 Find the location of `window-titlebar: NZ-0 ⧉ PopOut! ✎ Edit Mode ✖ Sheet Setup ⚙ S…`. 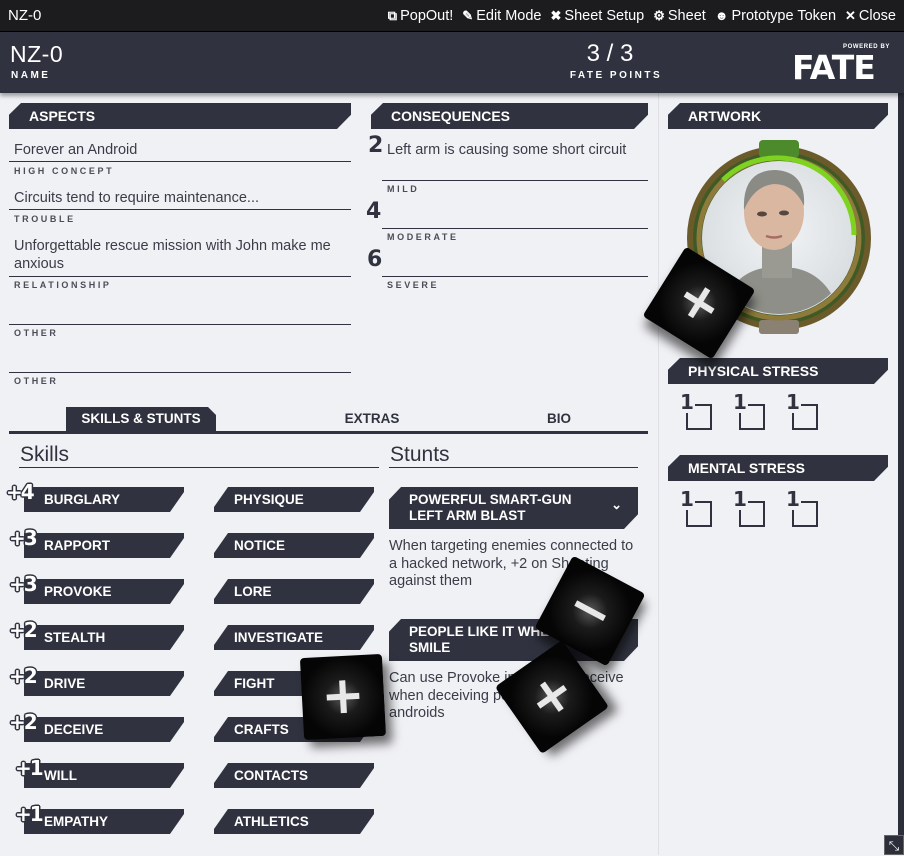

window-titlebar: NZ-0 ⧉ PopOut! ✎ Edit Mode ✖ Sheet Setup ⚙ S… is located at coordinates (452, 16).